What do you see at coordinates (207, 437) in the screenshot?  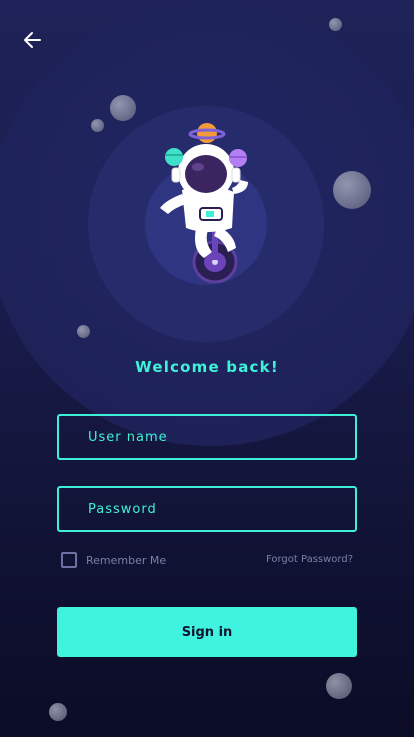 I see `username-field` at bounding box center [207, 437].